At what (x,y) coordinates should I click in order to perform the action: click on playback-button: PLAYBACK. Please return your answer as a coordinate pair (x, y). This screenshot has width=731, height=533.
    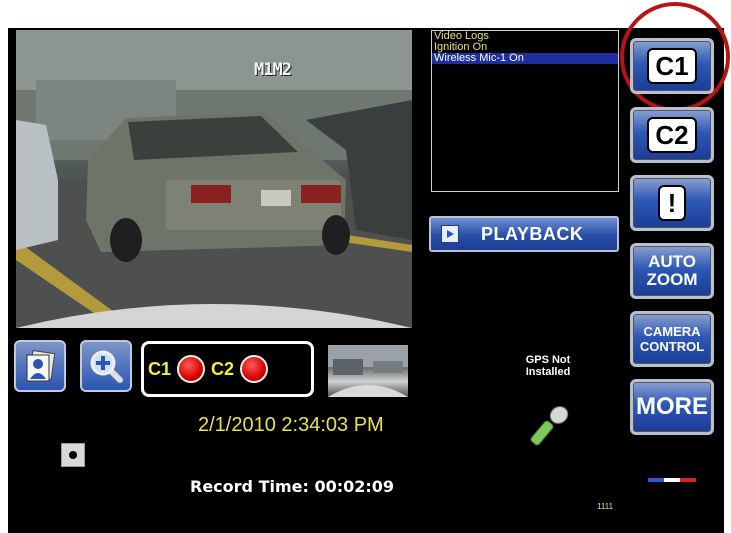
    Looking at the image, I should click on (524, 234).